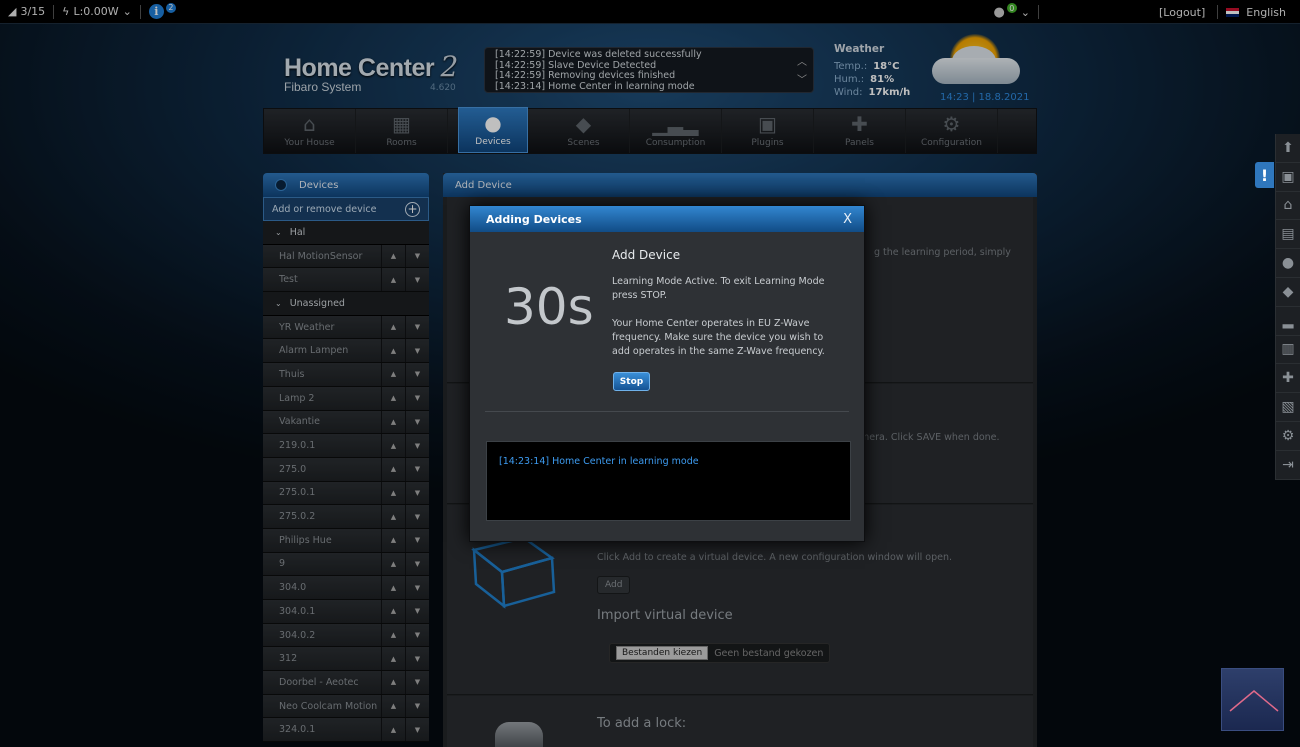 The width and height of the screenshot is (1300, 747). Describe the element at coordinates (1288, 263) in the screenshot. I see `bulb-icon: ●` at that location.